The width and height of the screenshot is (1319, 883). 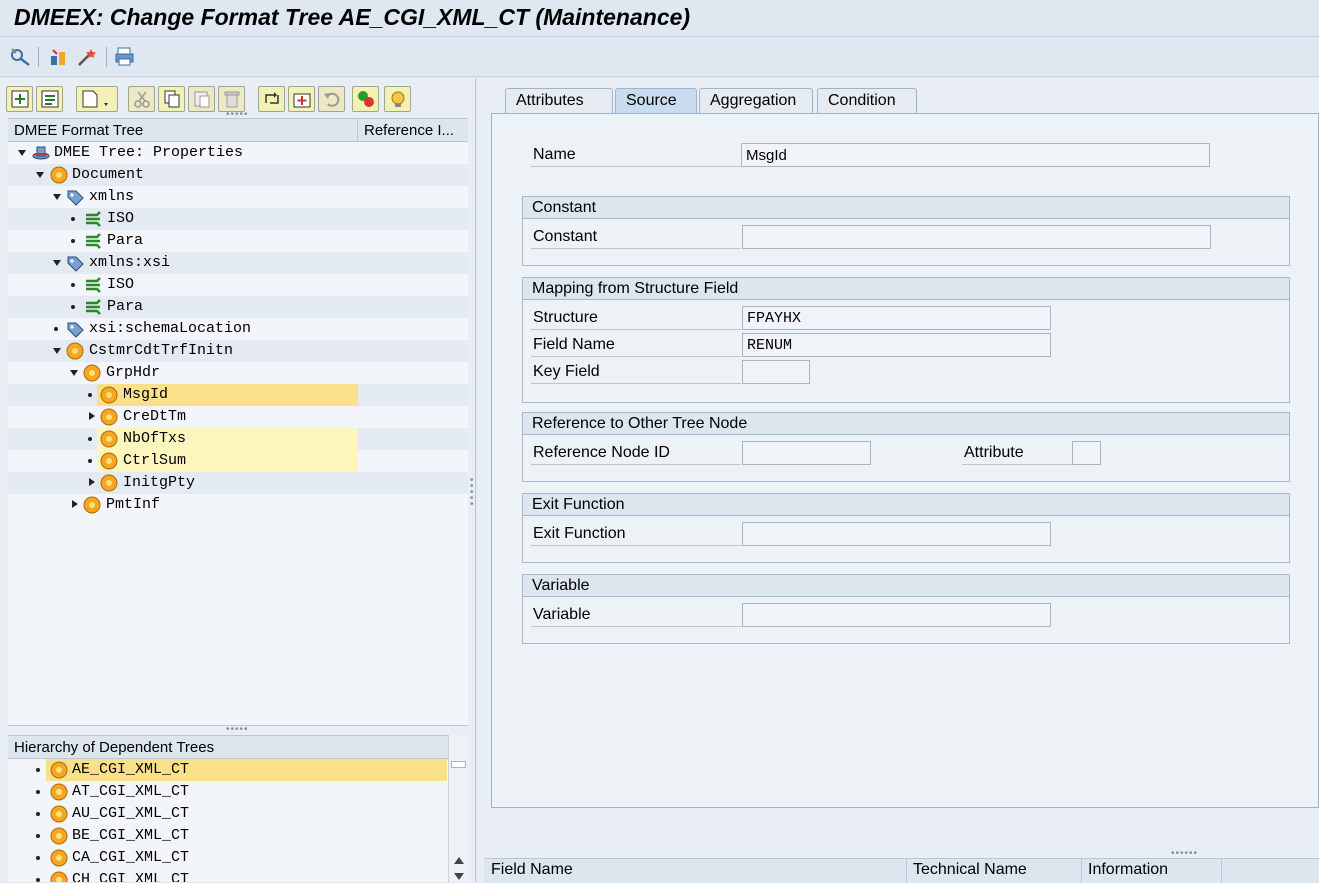 What do you see at coordinates (49, 99) in the screenshot?
I see `insert-subnode-icon` at bounding box center [49, 99].